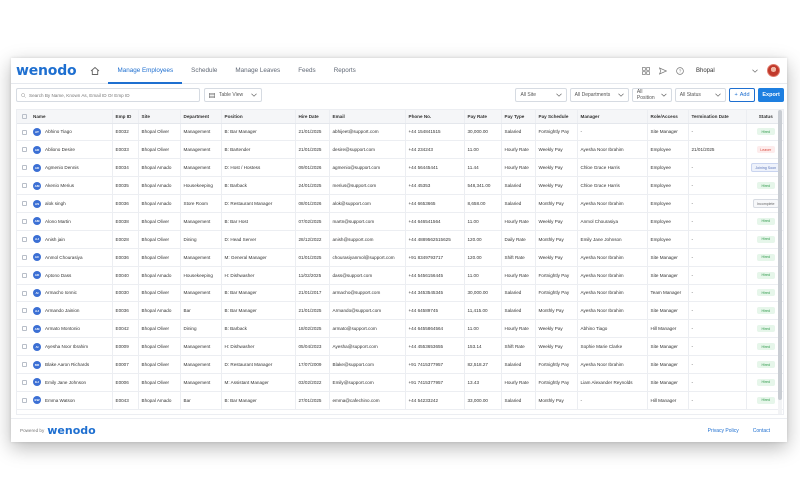 Image resolution: width=800 pixels, height=500 pixels. Describe the element at coordinates (742, 95) in the screenshot. I see `add-employee-button: + Add` at that location.